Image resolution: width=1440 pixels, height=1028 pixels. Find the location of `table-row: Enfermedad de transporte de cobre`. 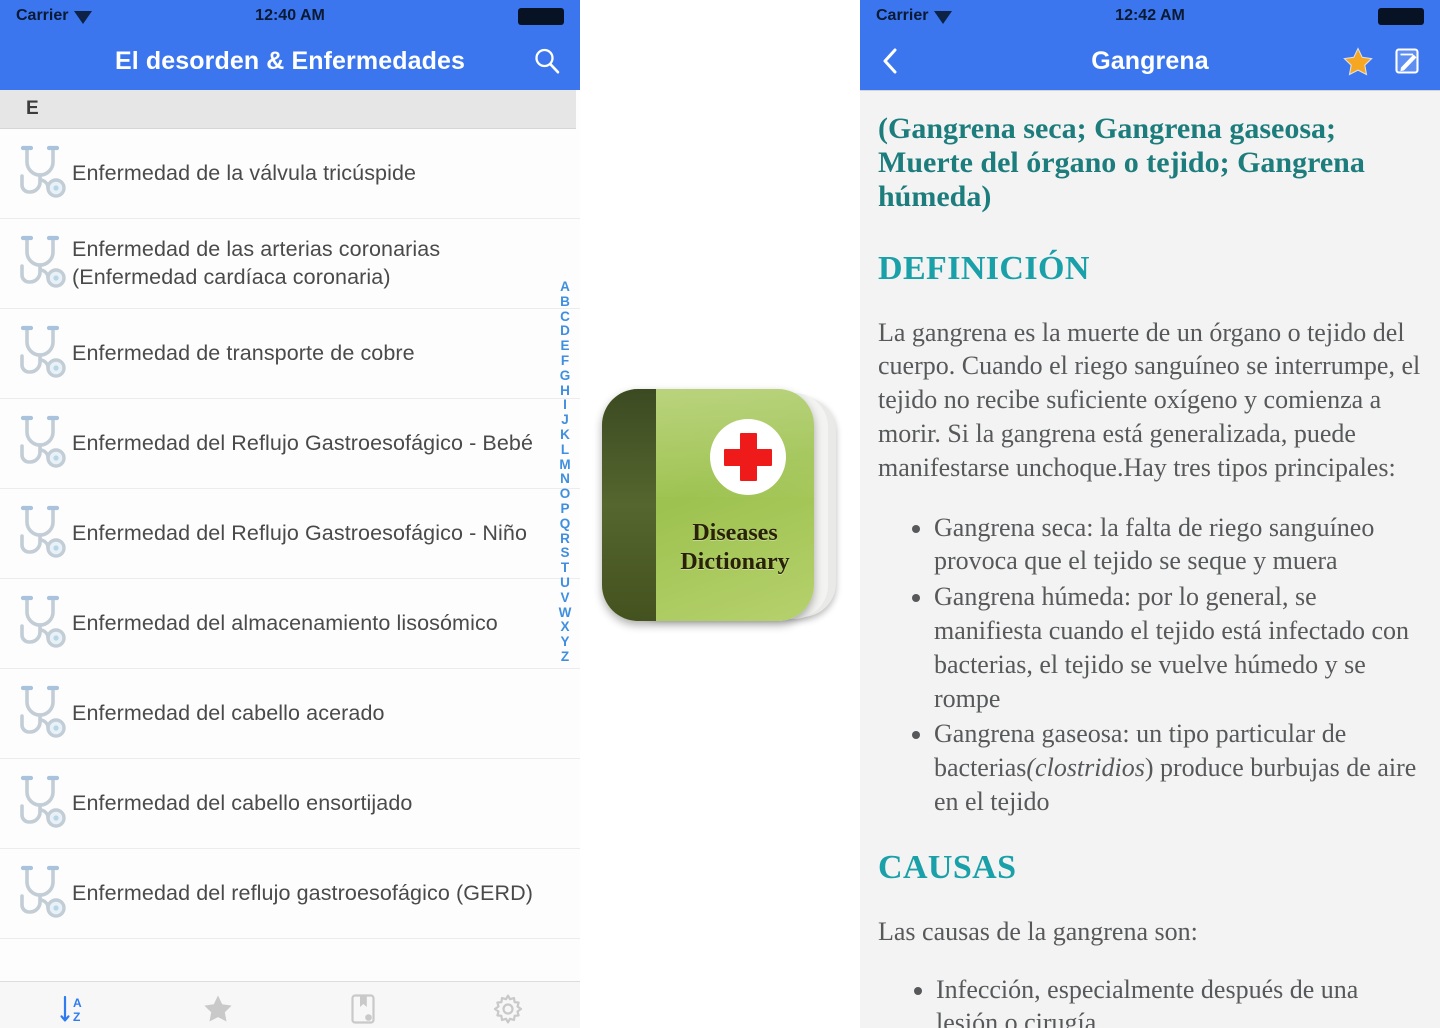

table-row: Enfermedad de transporte de cobre is located at coordinates (290, 354).